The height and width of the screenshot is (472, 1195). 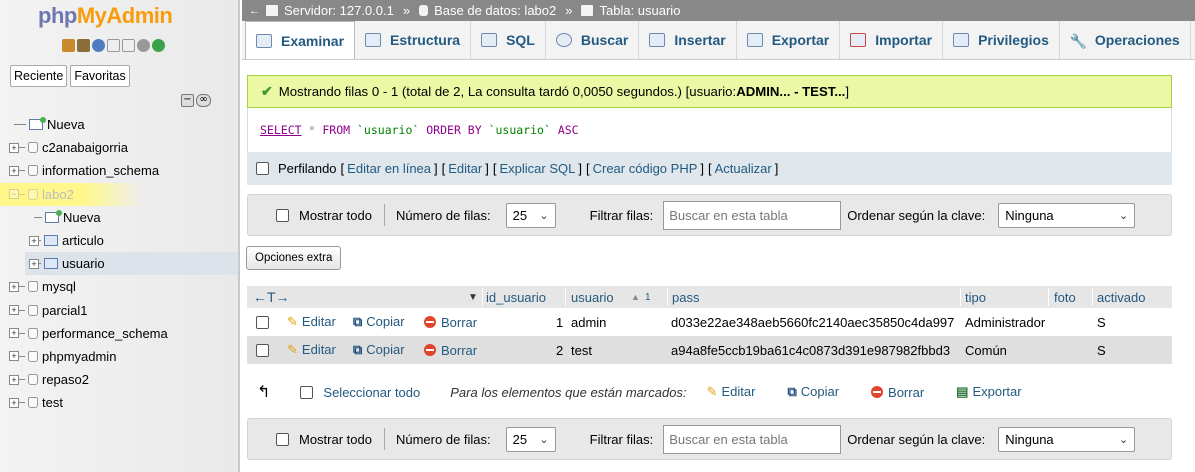 I want to click on favorites-tab: Favoritas, so click(x=100, y=76).